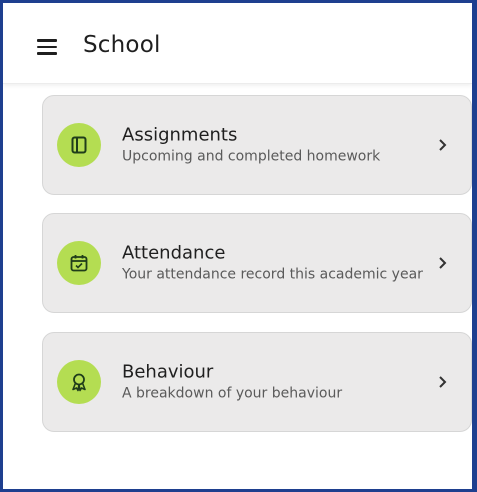 Image resolution: width=477 pixels, height=492 pixels. I want to click on award-ribbon-icon, so click(79, 382).